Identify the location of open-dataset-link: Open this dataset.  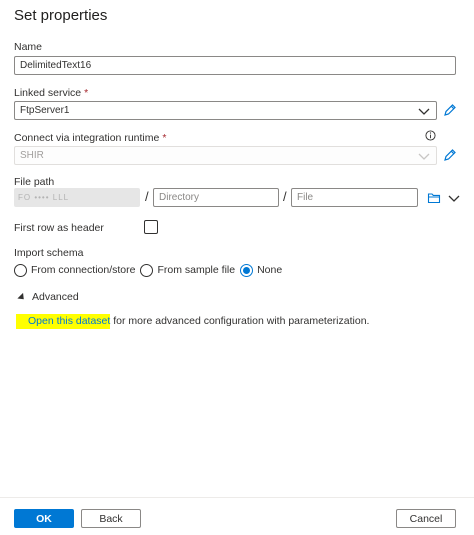
(63, 321).